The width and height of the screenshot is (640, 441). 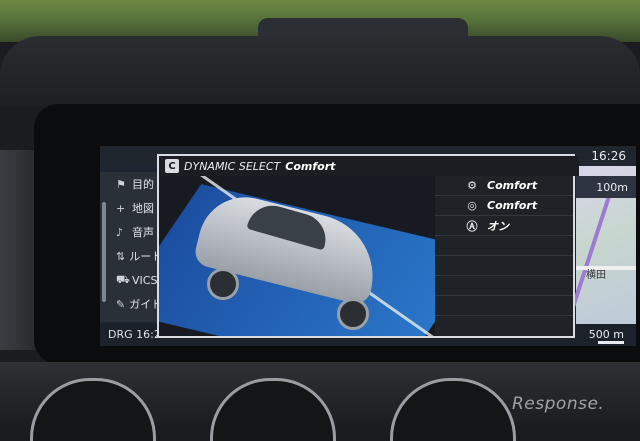 I want to click on flag-icon: ⚑, so click(x=121, y=184).